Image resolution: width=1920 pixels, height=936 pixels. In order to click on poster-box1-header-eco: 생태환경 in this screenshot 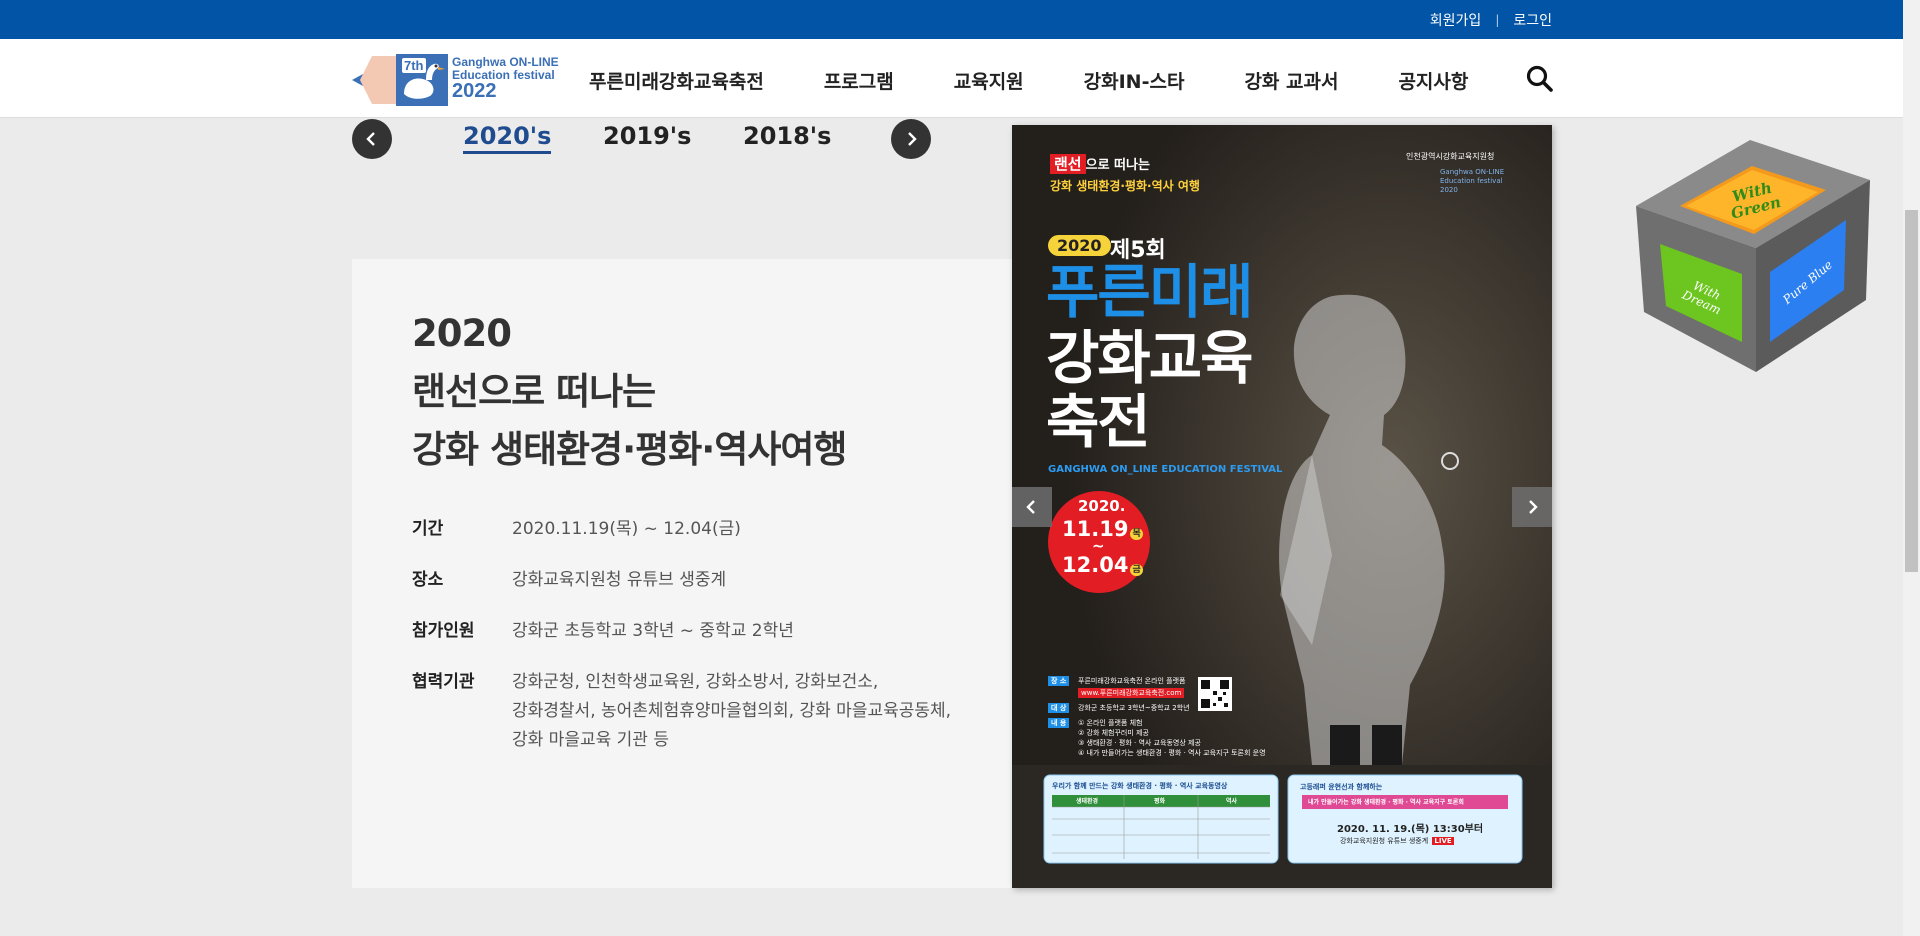, I will do `click(1087, 801)`.